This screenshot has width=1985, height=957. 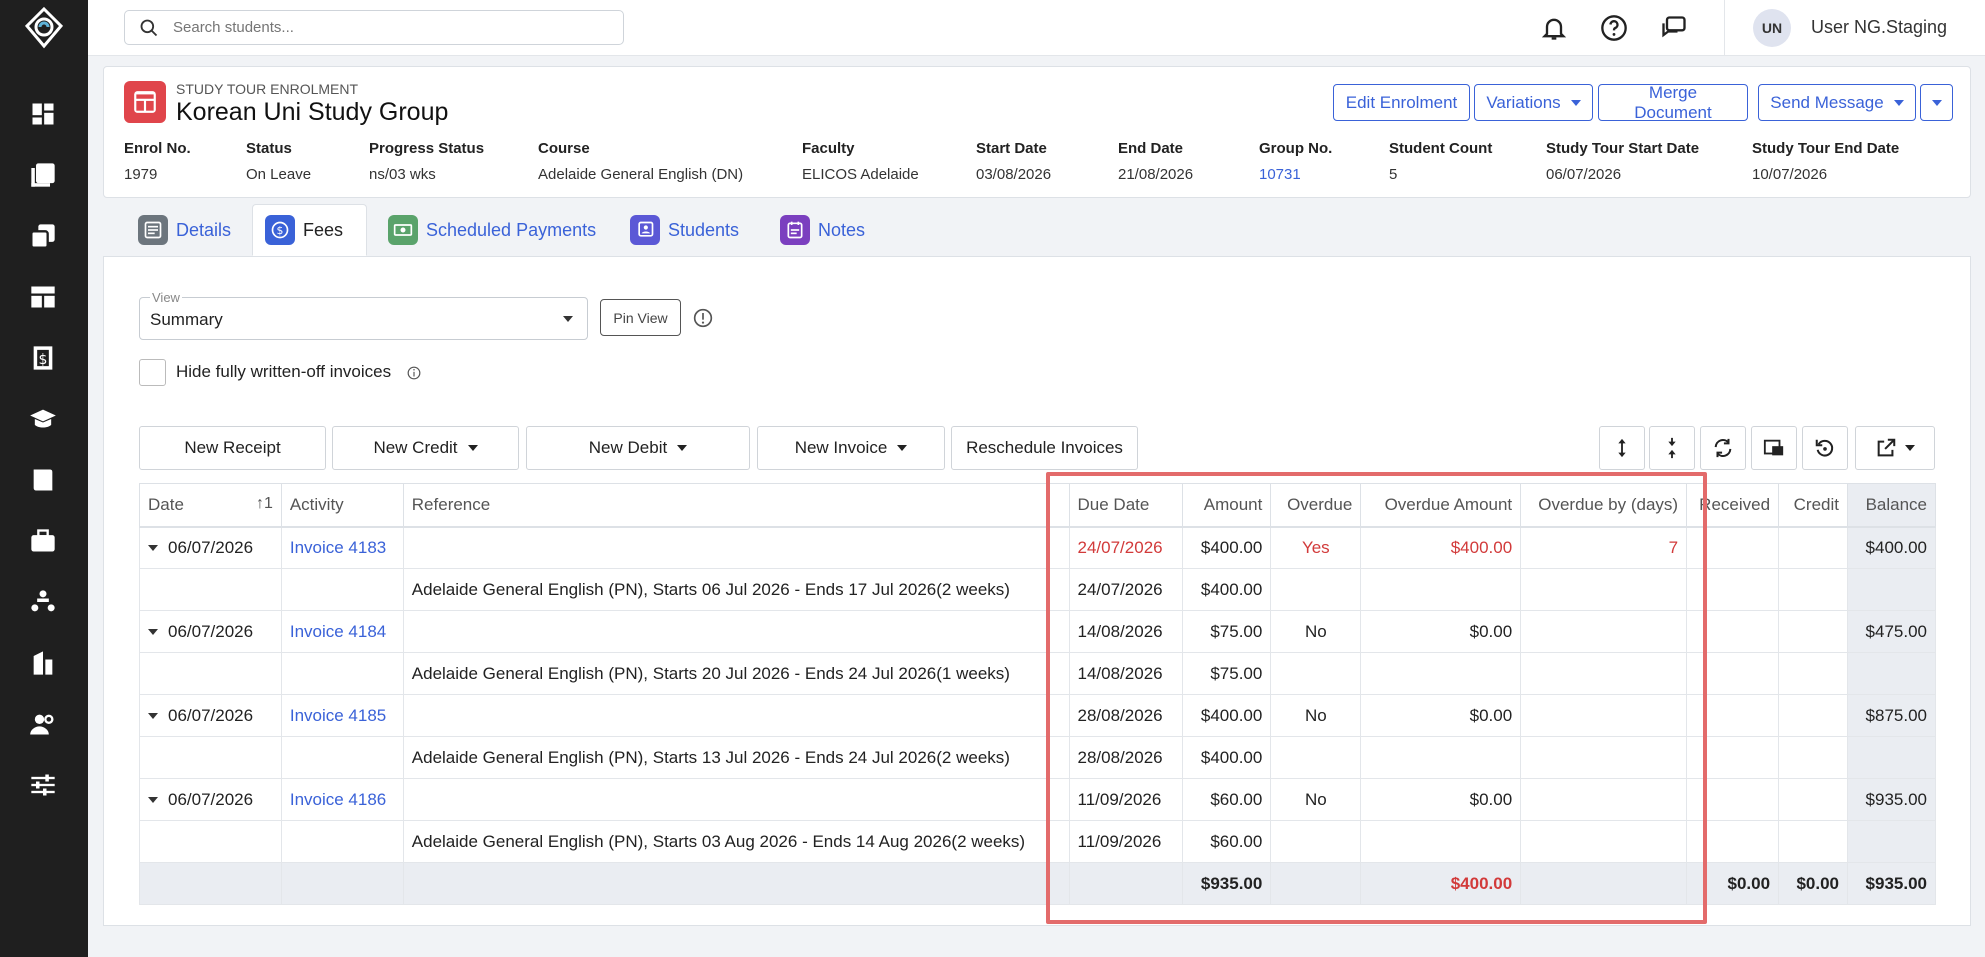 I want to click on activity-link: Invoice 4183, so click(x=342, y=547).